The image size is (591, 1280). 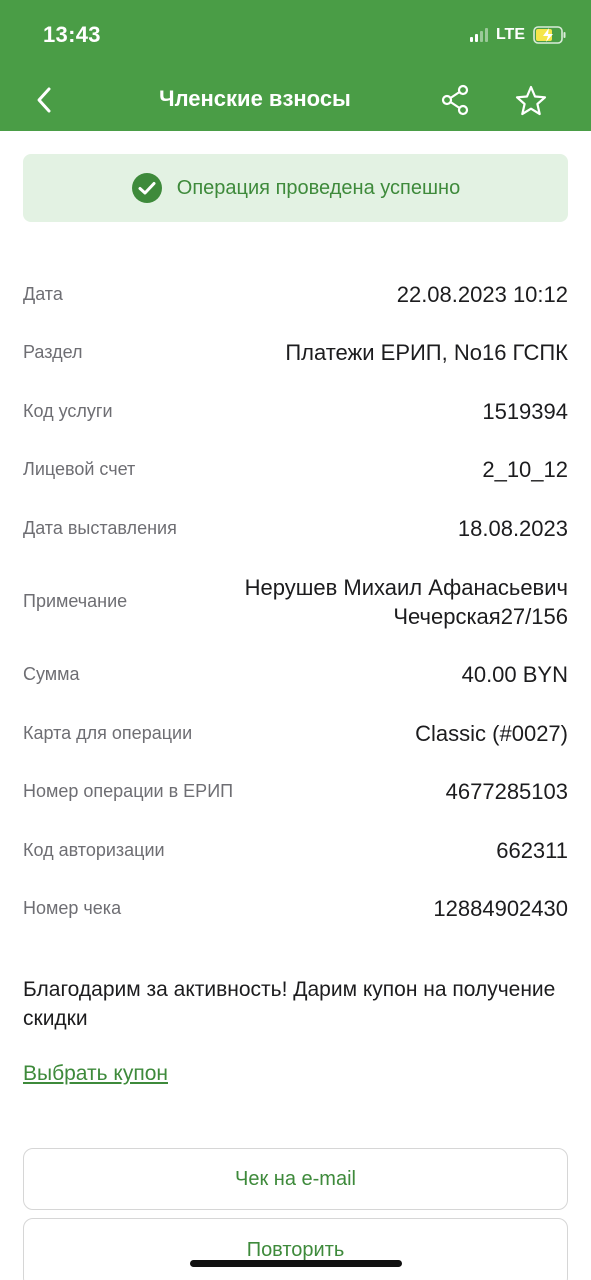 I want to click on detail-label: Карта для операции, so click(x=108, y=732).